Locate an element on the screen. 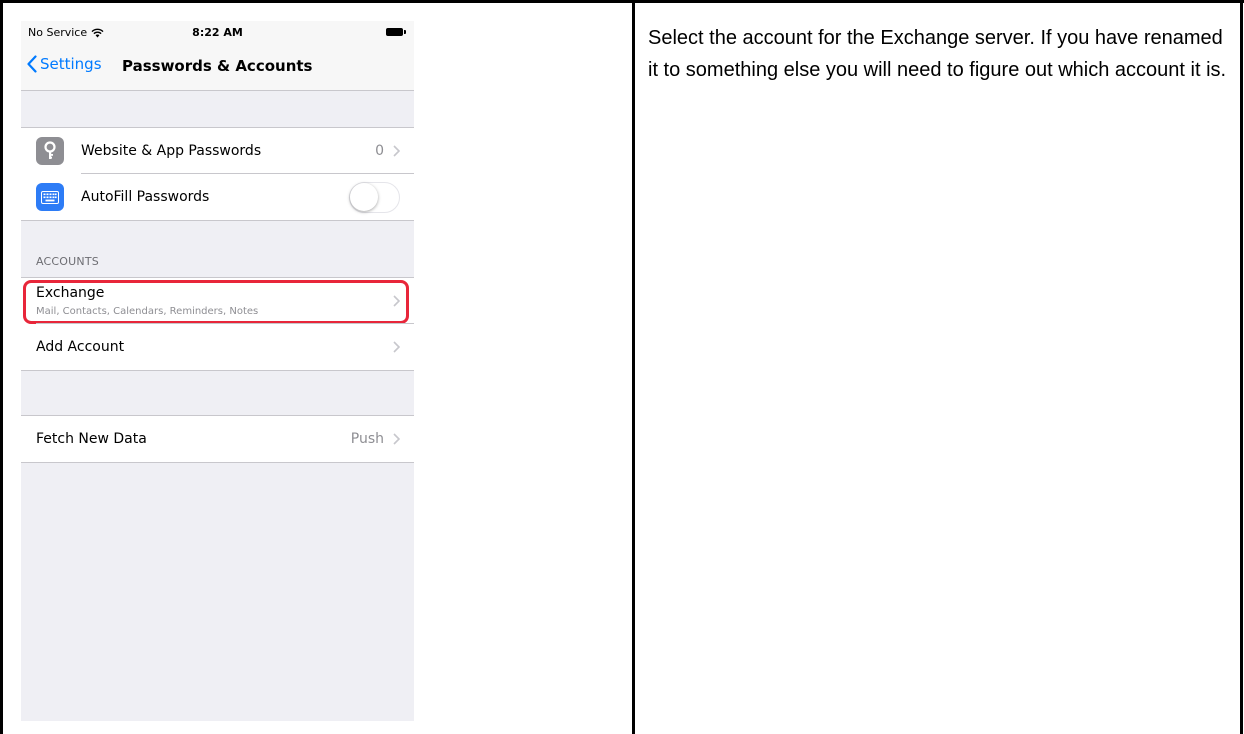  table-border-right is located at coordinates (1241, 367).